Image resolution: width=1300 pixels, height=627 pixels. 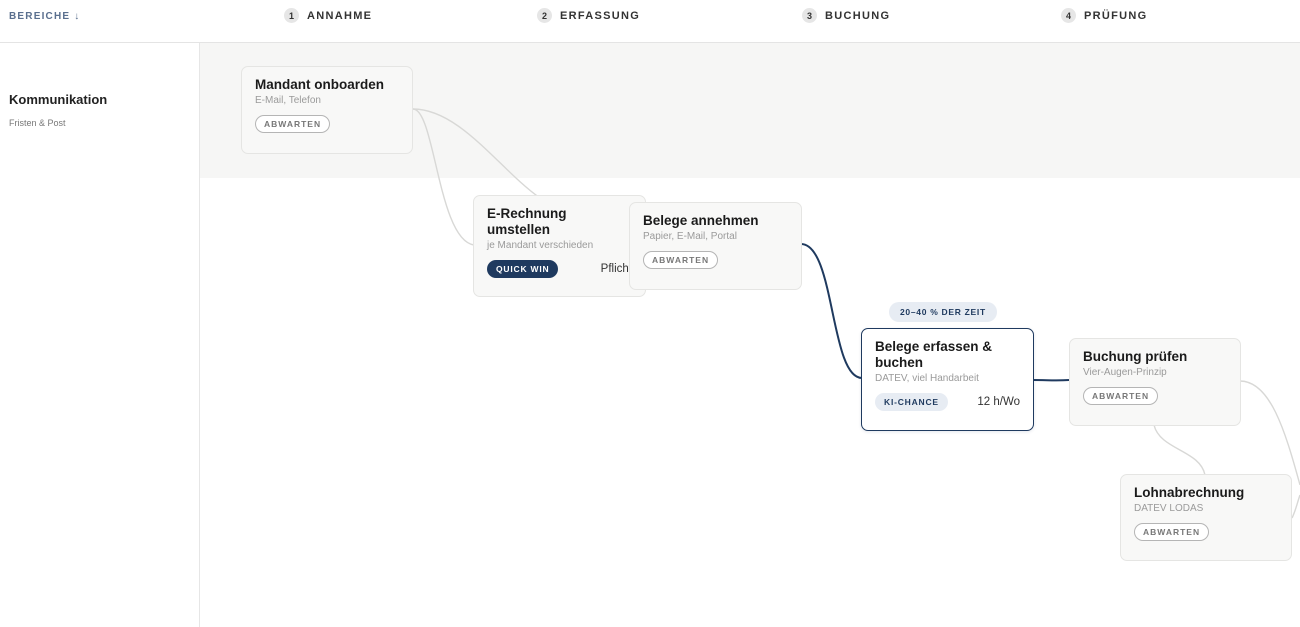 What do you see at coordinates (1125, 372) in the screenshot?
I see `card-subtitle: Vier-Augen-Prinzip` at bounding box center [1125, 372].